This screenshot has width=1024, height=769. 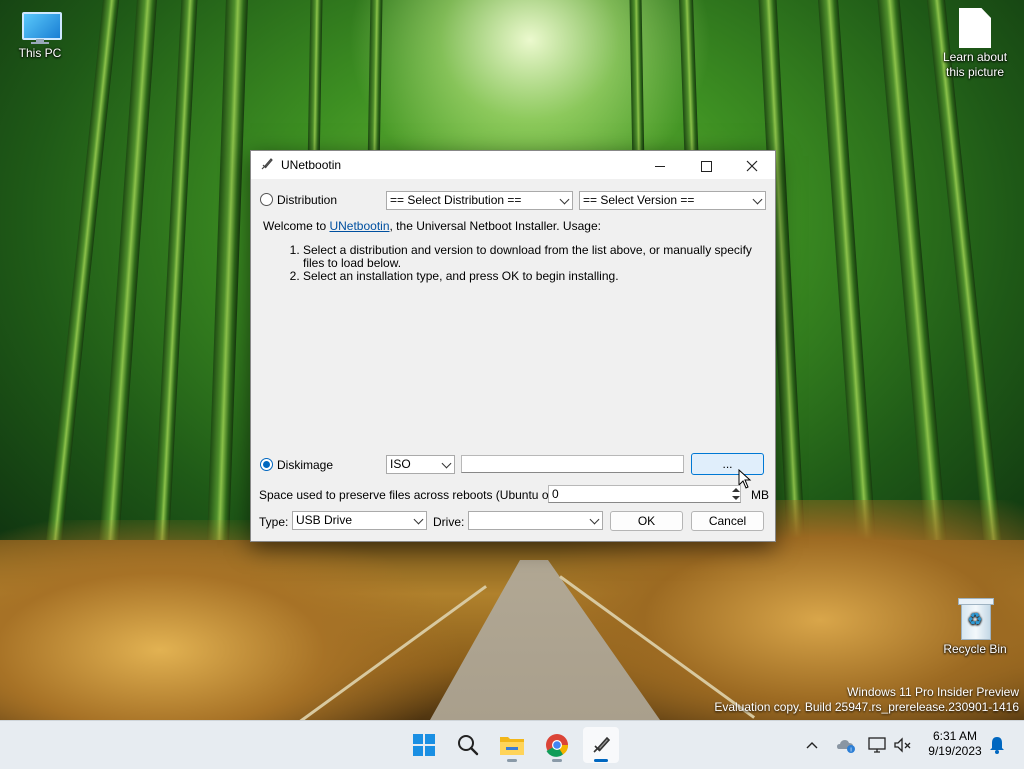 I want to click on svg-text: i, so click(x=850, y=751).